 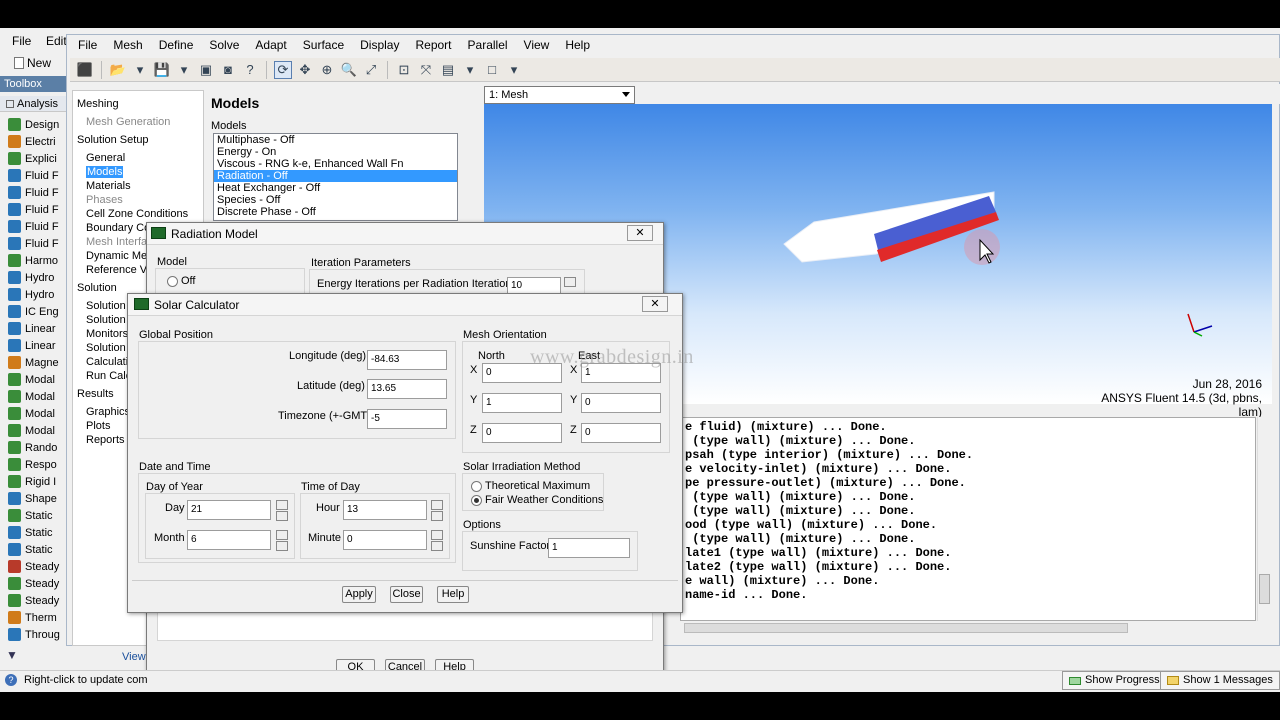 What do you see at coordinates (406, 594) in the screenshot?
I see `close-button: Close` at bounding box center [406, 594].